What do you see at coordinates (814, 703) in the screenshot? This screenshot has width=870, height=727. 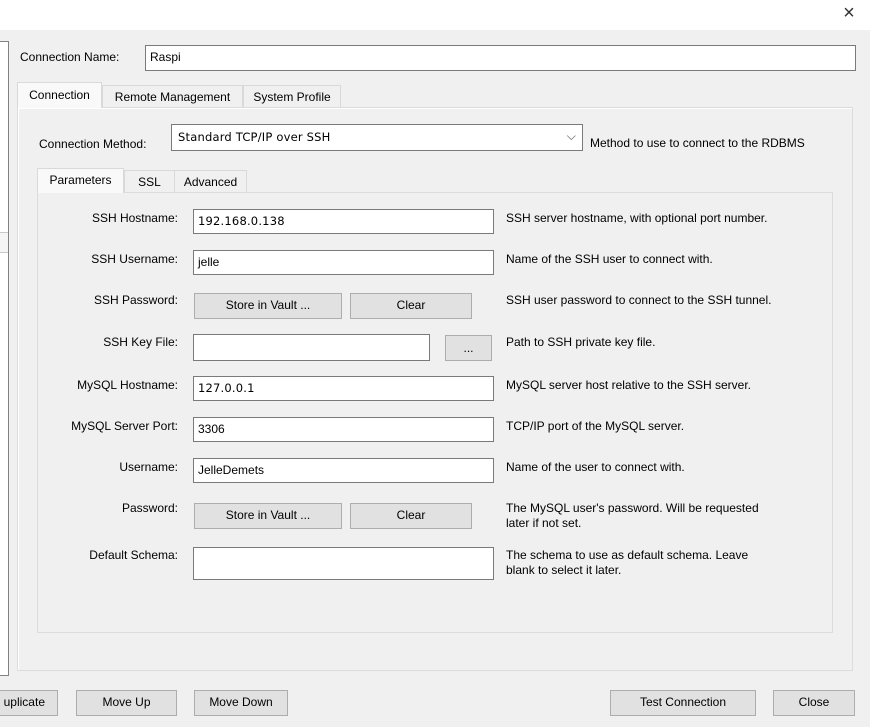 I see `close-button: Close` at bounding box center [814, 703].